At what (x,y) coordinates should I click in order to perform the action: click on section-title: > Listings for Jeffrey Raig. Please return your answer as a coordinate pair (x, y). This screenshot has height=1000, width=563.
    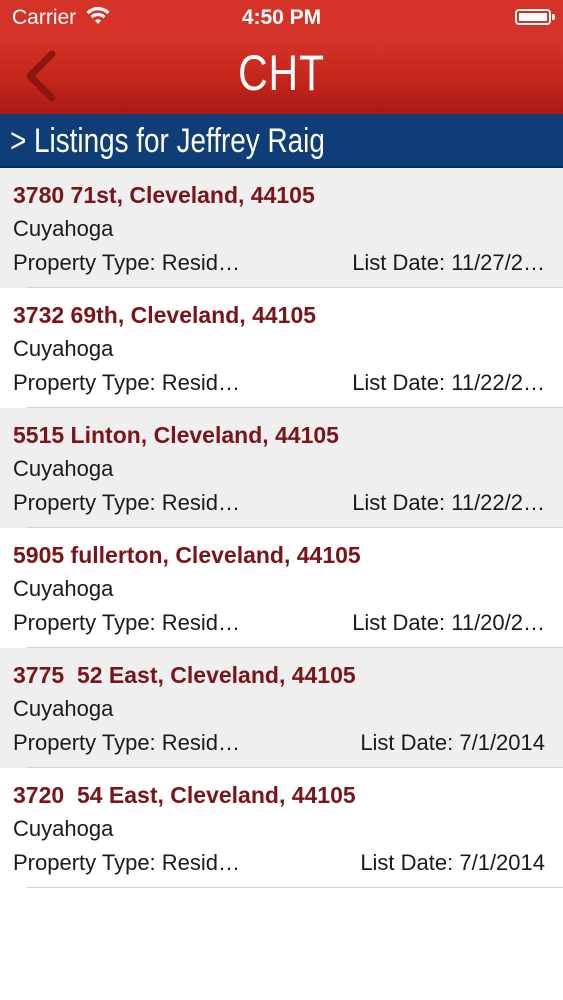
    Looking at the image, I should click on (167, 141).